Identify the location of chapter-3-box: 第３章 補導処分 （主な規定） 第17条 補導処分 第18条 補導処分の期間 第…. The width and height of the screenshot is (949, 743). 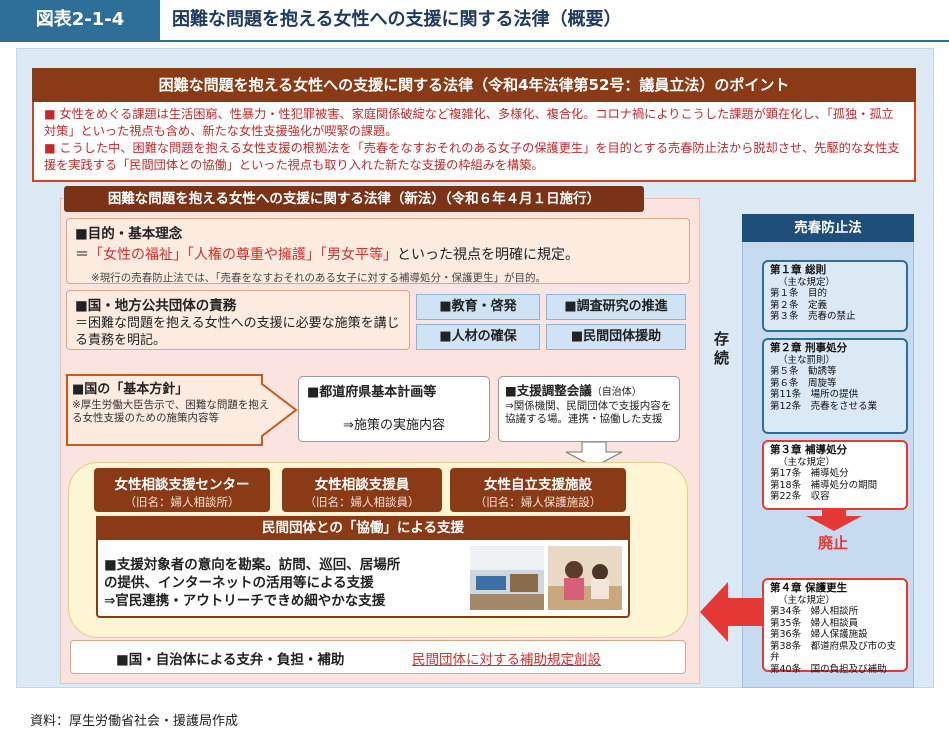
(835, 475).